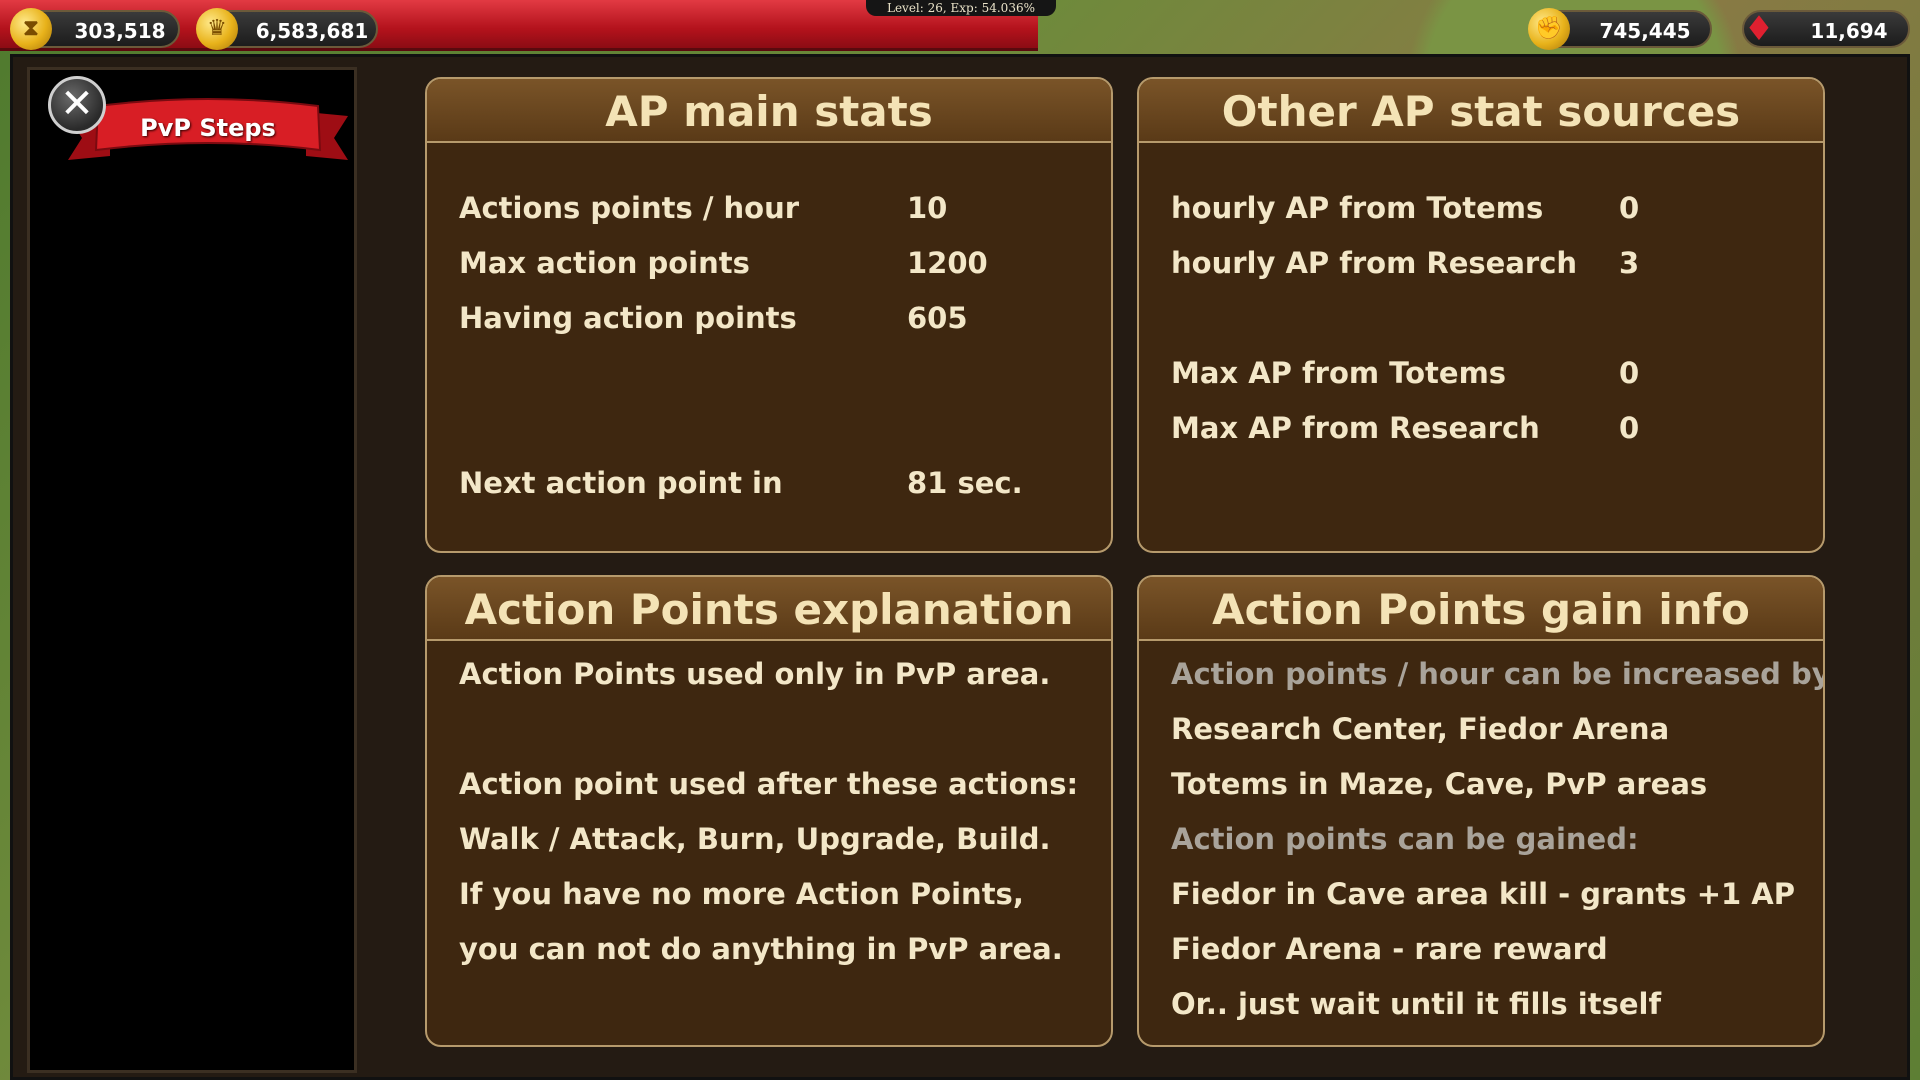  I want to click on stat-row: Max AP from Research 0, so click(1497, 428).